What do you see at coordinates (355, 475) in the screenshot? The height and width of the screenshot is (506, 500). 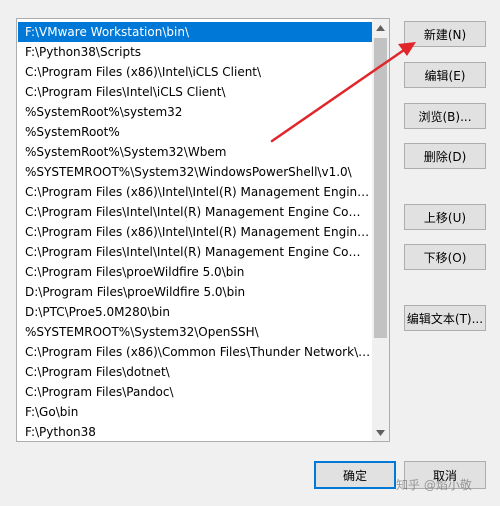 I see `ok-button: 确定` at bounding box center [355, 475].